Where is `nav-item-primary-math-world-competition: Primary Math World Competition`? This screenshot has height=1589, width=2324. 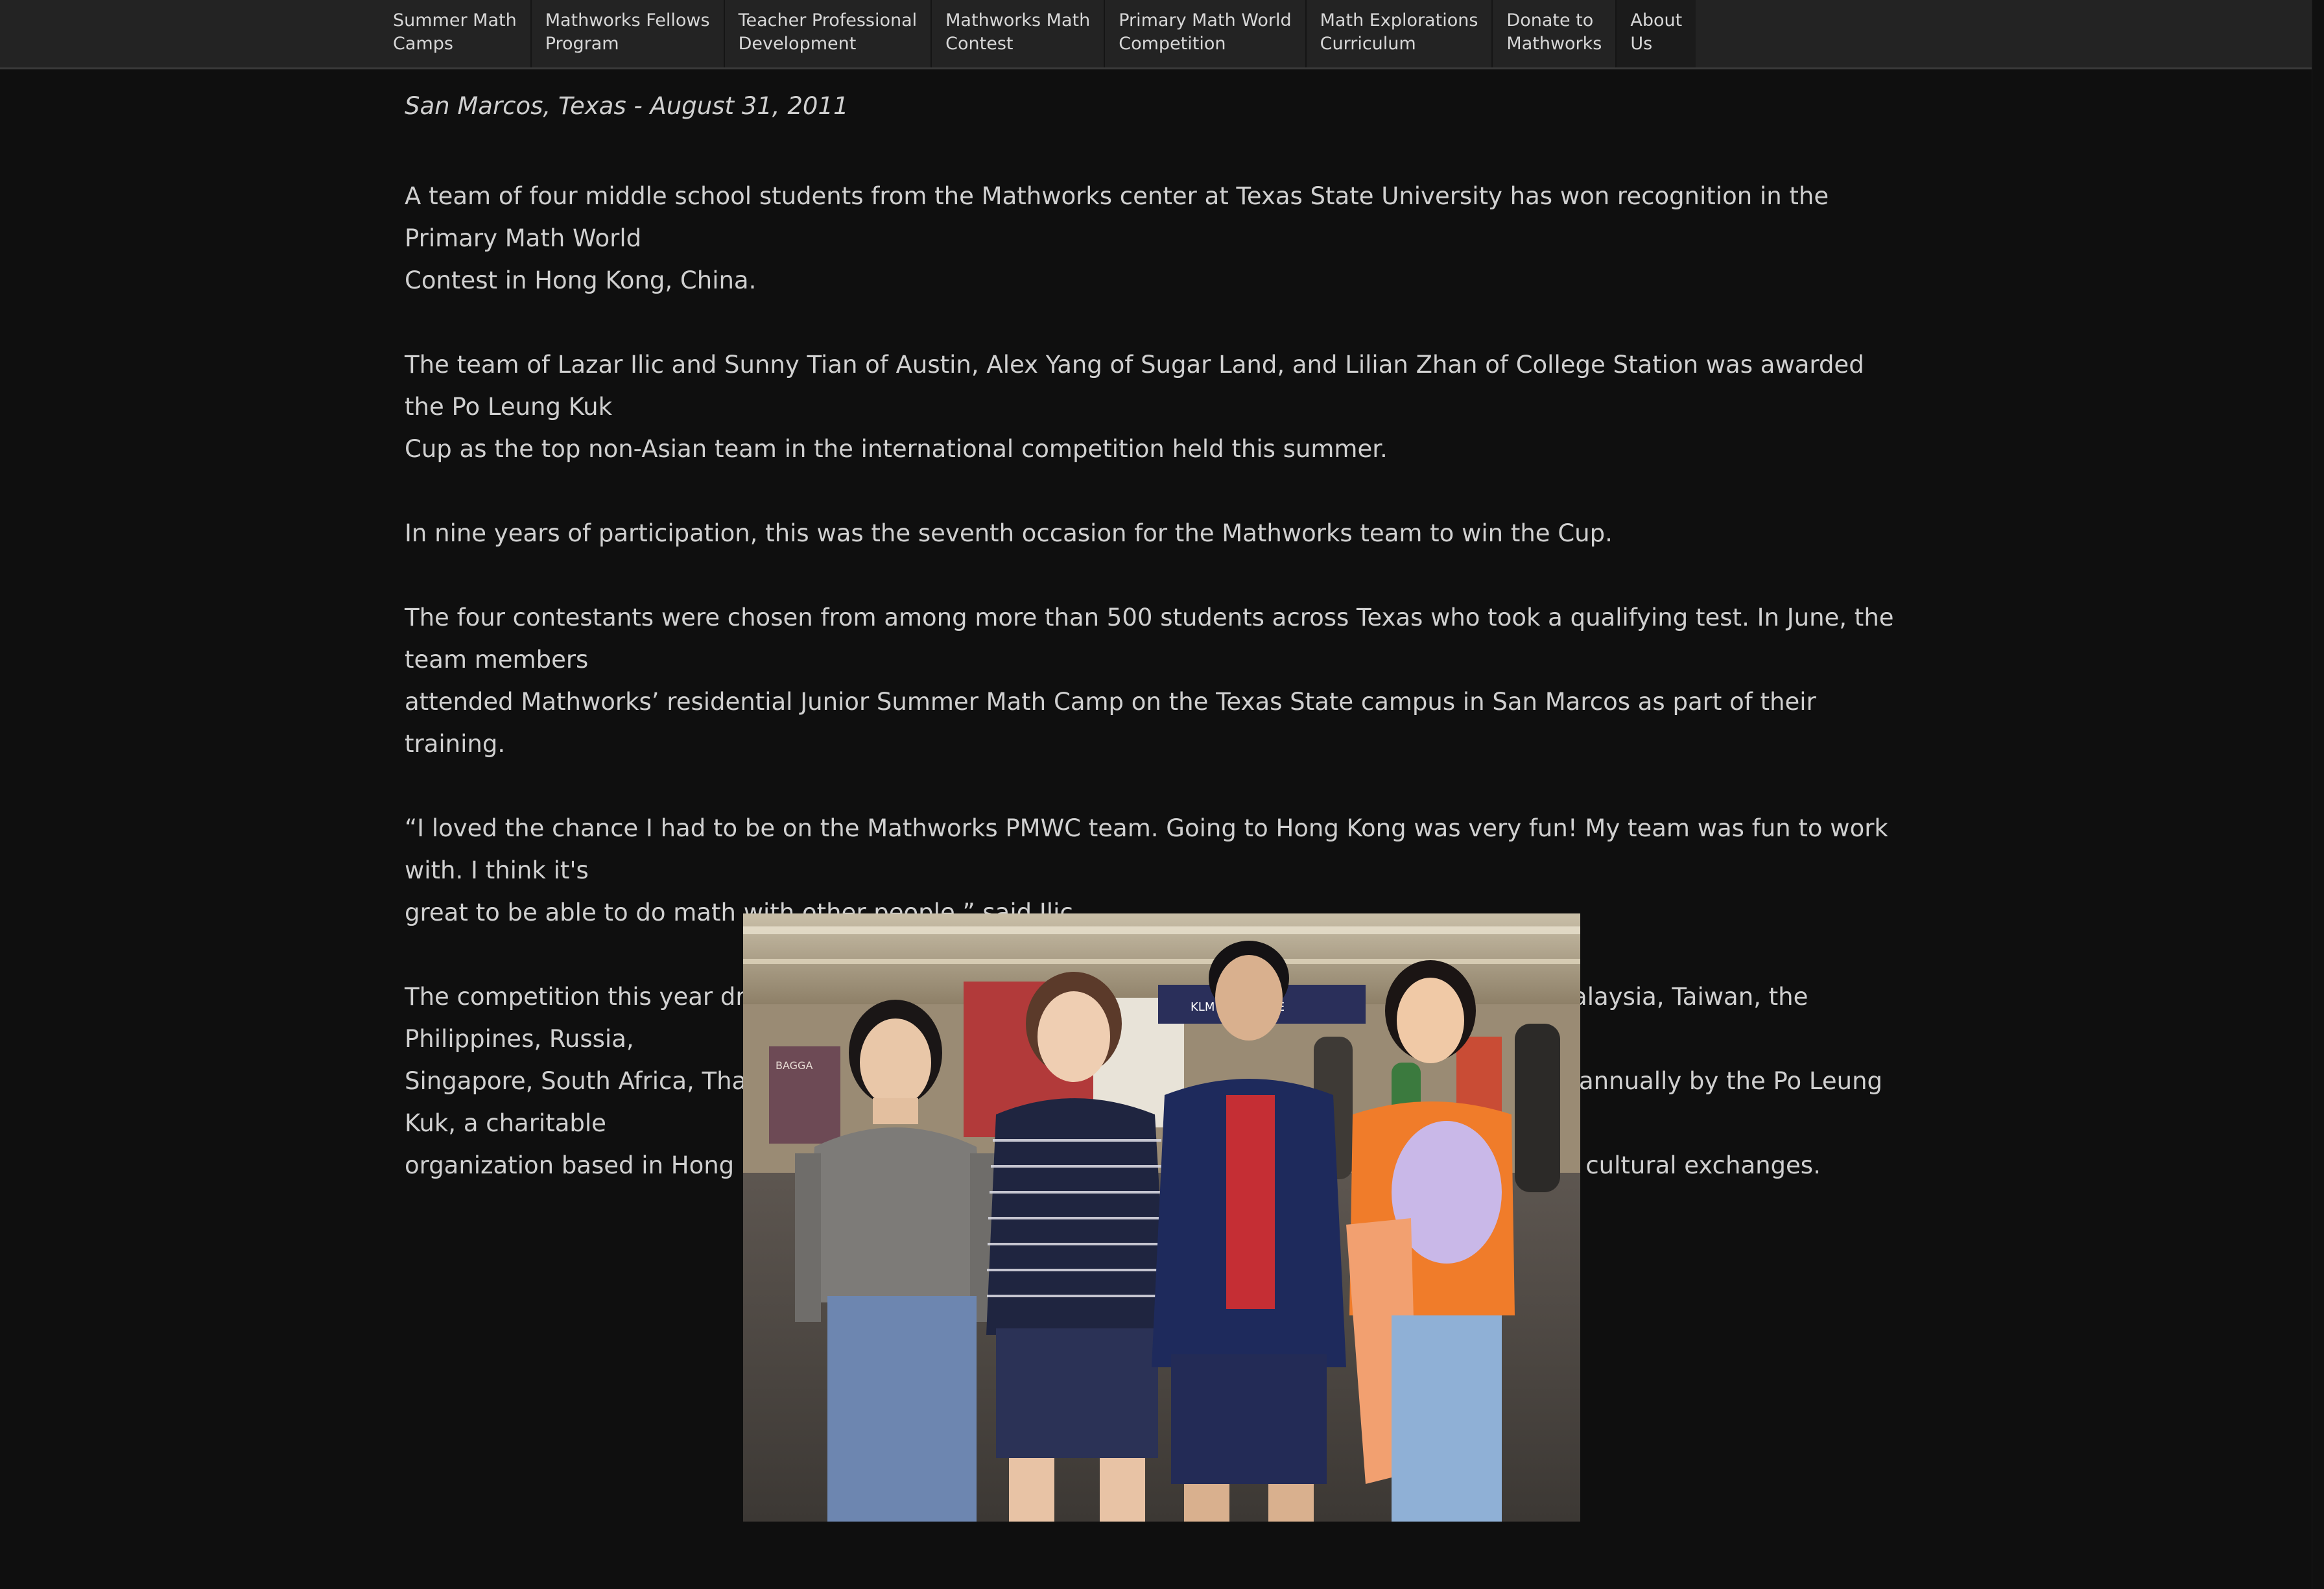 nav-item-primary-math-world-competition: Primary Math World Competition is located at coordinates (1206, 33).